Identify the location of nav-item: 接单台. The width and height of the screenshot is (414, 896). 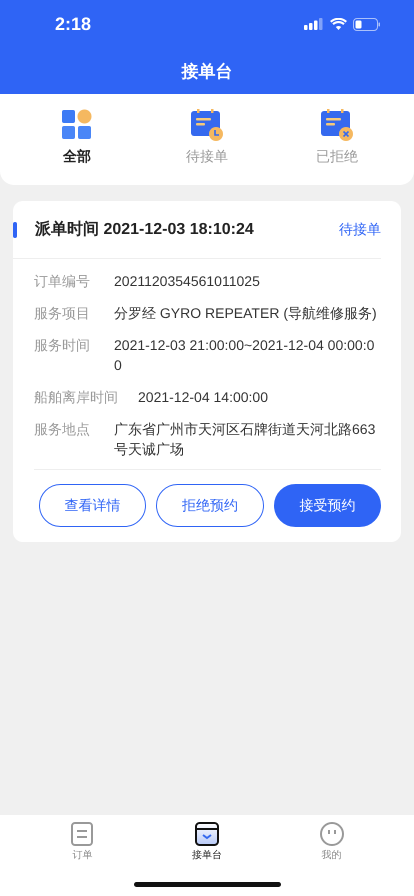
(206, 855).